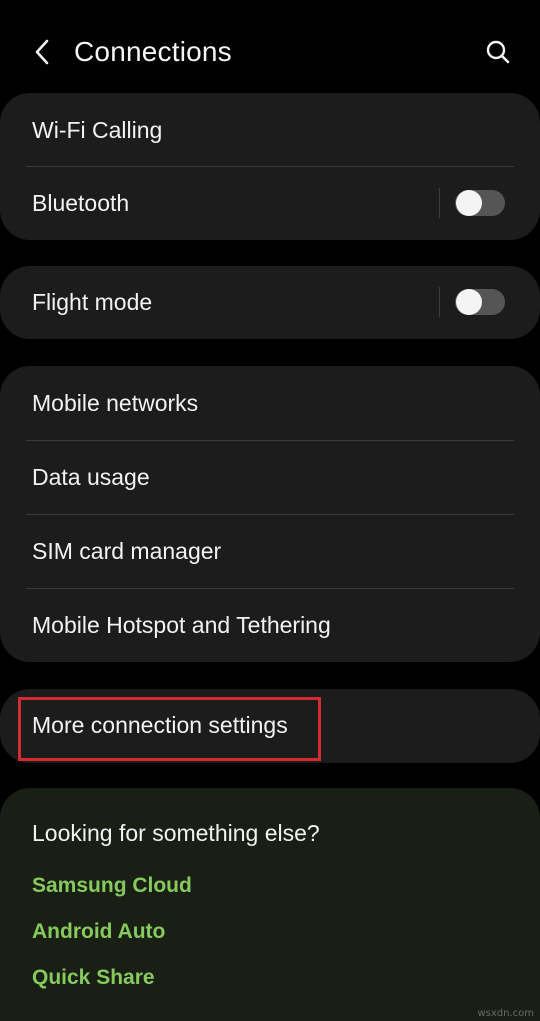 The height and width of the screenshot is (1021, 540). I want to click on sim-card-manager-row: SIM card manager, so click(270, 551).